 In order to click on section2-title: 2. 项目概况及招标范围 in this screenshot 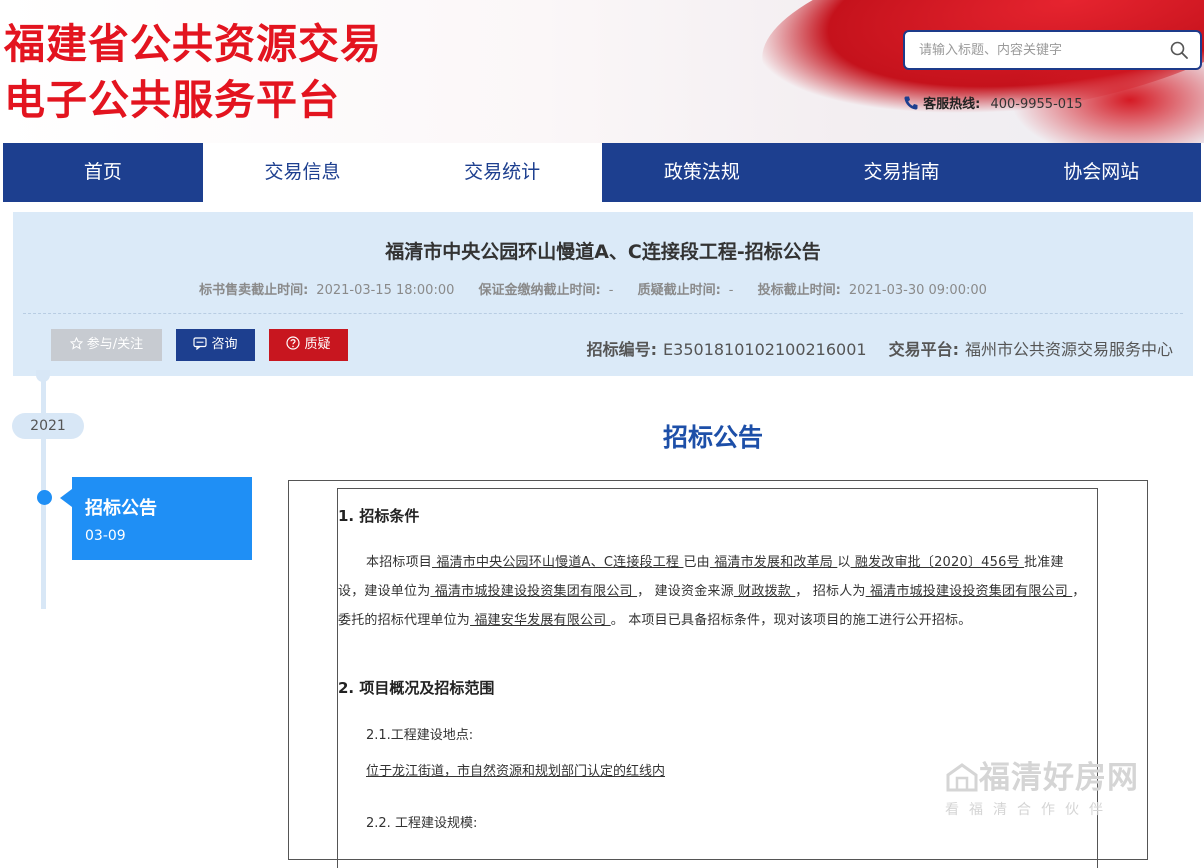, I will do `click(416, 688)`.